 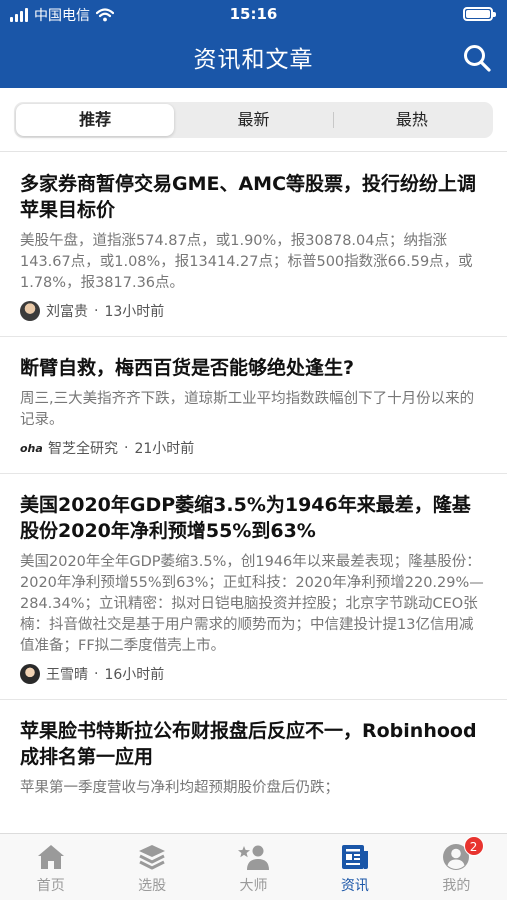 I want to click on segment-latest: 最新, so click(x=253, y=120).